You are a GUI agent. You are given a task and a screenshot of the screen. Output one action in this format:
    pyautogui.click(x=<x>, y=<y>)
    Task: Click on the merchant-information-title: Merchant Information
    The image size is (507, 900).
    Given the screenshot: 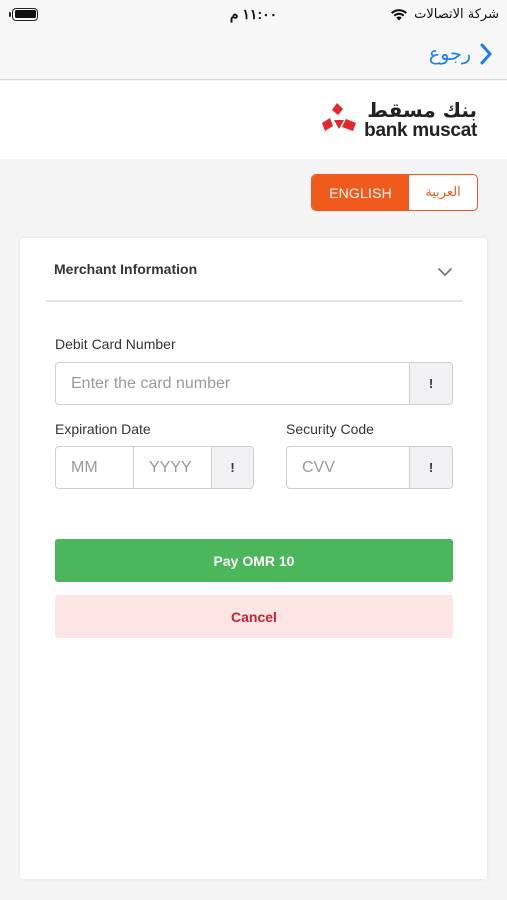 What is the action you would take?
    pyautogui.click(x=126, y=269)
    